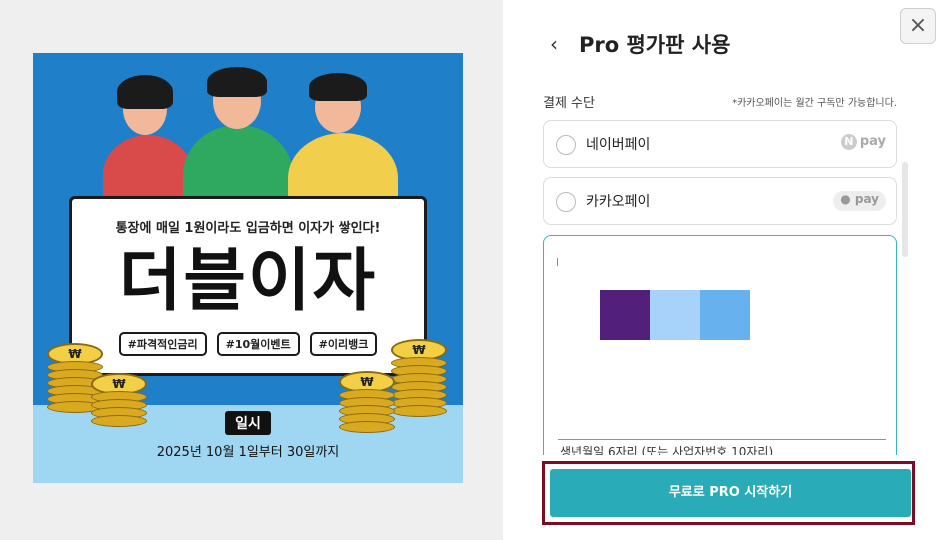 This screenshot has height=540, width=949. What do you see at coordinates (248, 452) in the screenshot?
I see `period-dates: 2025년 10월 1일부터 30일까지` at bounding box center [248, 452].